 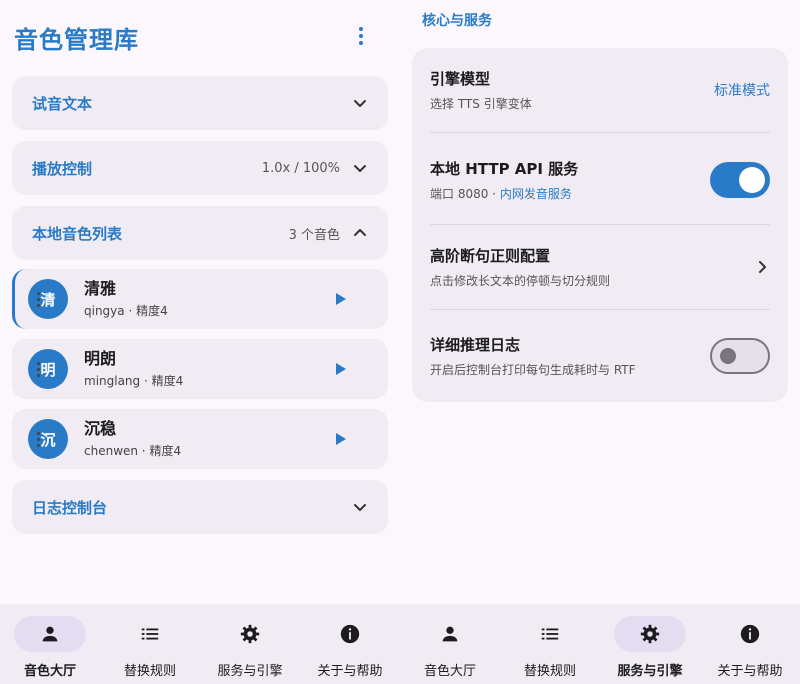 I want to click on chevron-right-icon, so click(x=762, y=267).